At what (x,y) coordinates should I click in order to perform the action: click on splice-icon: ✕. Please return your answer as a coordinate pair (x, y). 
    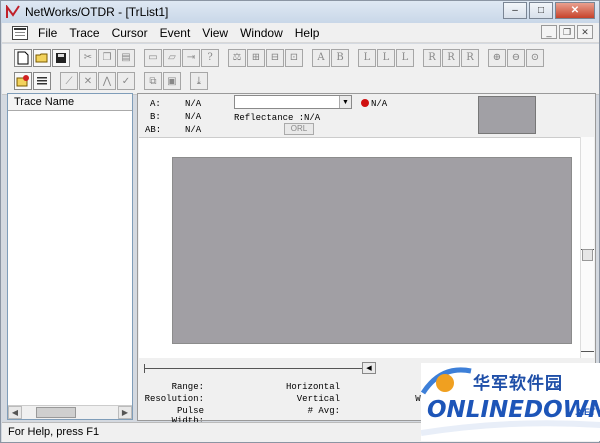
    Looking at the image, I should click on (88, 81).